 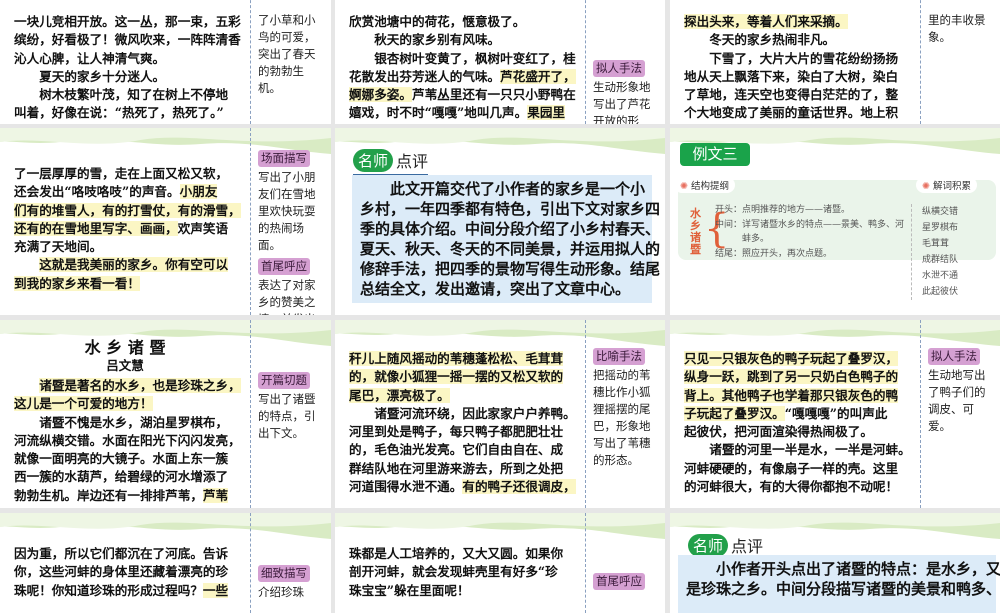 I want to click on flower-icon: ✺, so click(x=684, y=186).